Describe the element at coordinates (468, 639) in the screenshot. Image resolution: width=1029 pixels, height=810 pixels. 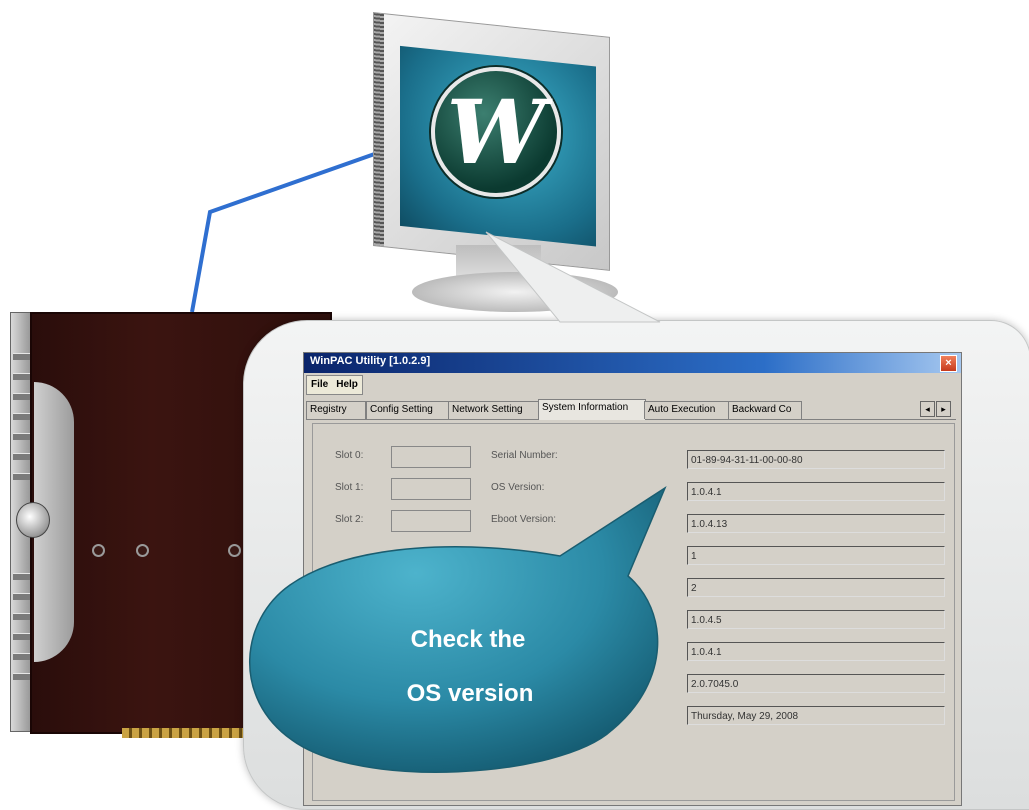
I see `callout-text-line-1: Check the` at that location.